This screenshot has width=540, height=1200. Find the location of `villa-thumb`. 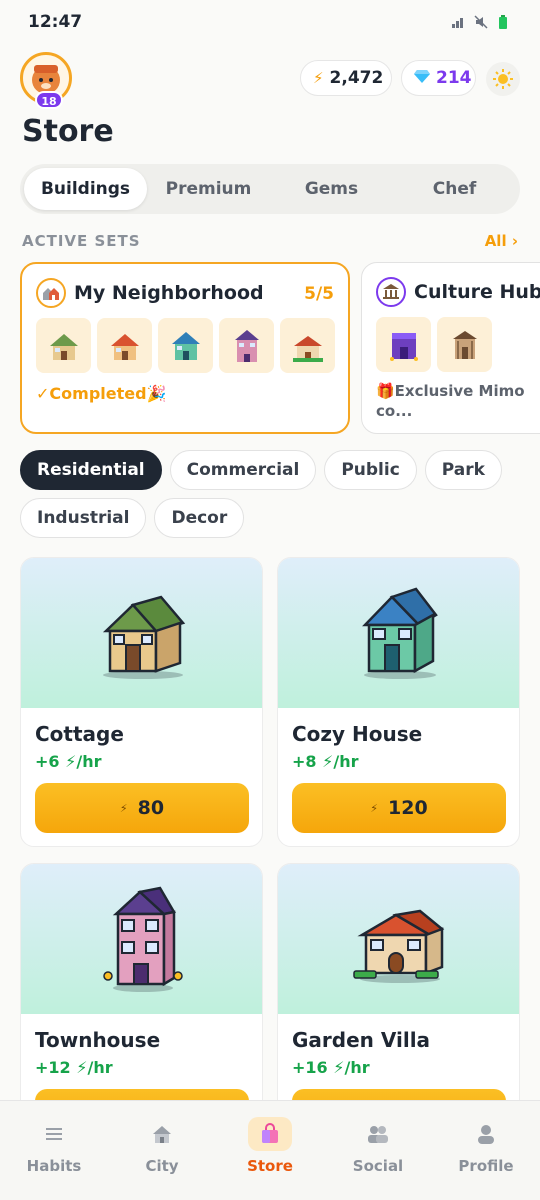

villa-thumb is located at coordinates (307, 345).